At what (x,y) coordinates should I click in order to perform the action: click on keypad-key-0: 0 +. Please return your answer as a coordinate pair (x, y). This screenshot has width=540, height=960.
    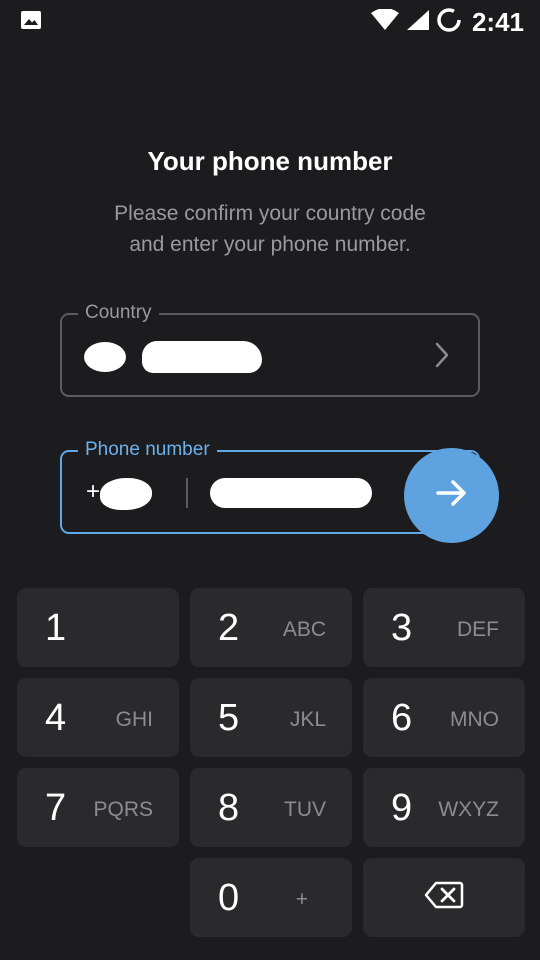
    Looking at the image, I should click on (271, 897).